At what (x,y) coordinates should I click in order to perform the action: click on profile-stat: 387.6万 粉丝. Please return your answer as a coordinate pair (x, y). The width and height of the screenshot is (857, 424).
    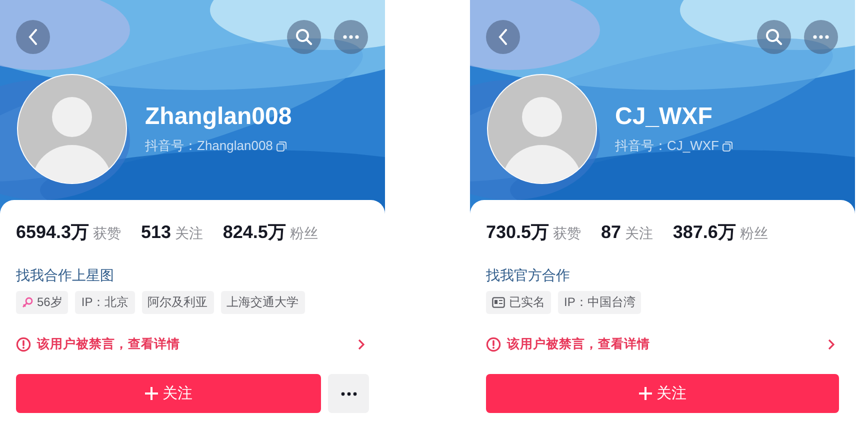
    Looking at the image, I should click on (720, 232).